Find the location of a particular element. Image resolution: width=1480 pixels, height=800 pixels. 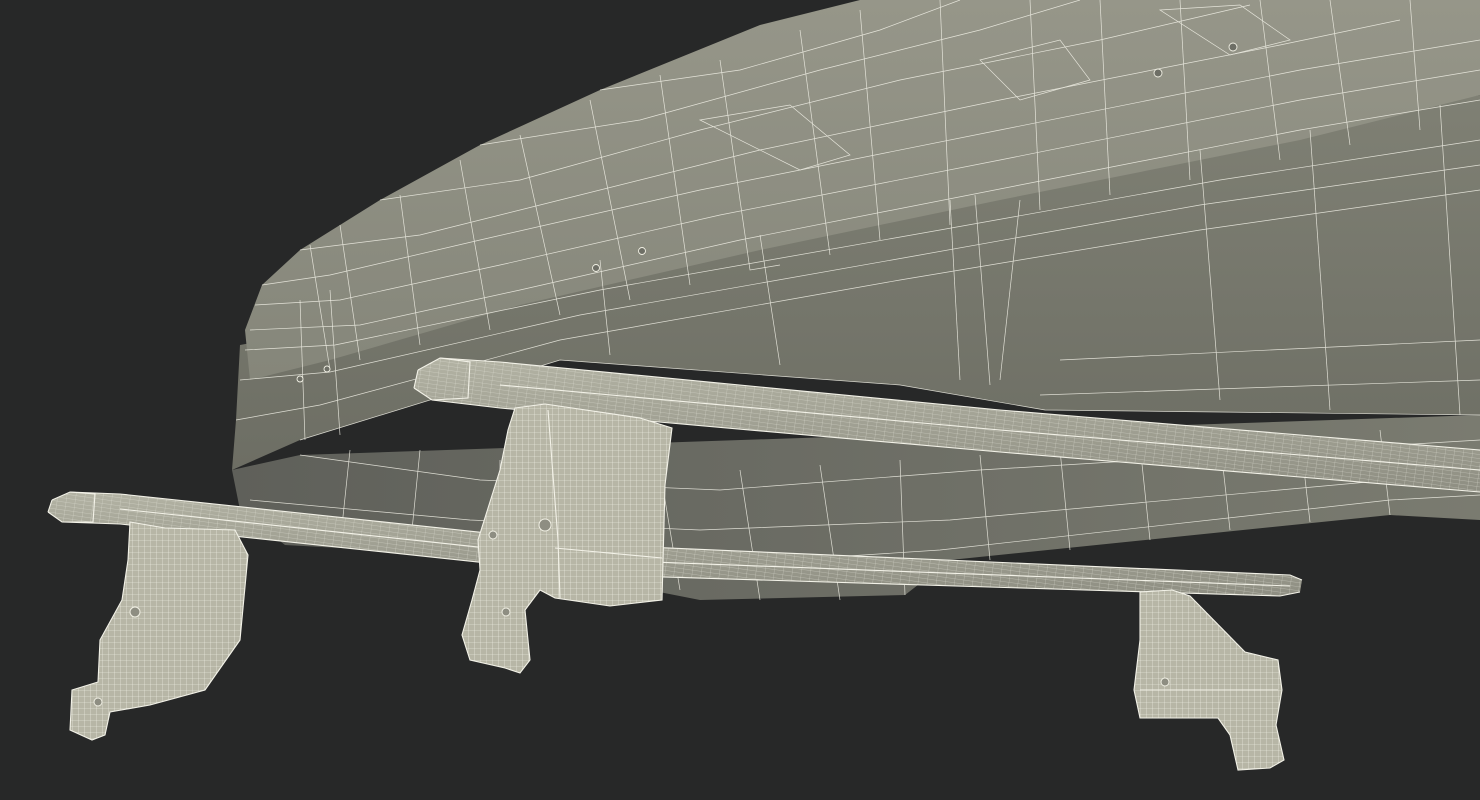

rack-foot-left is located at coordinates (159, 631).